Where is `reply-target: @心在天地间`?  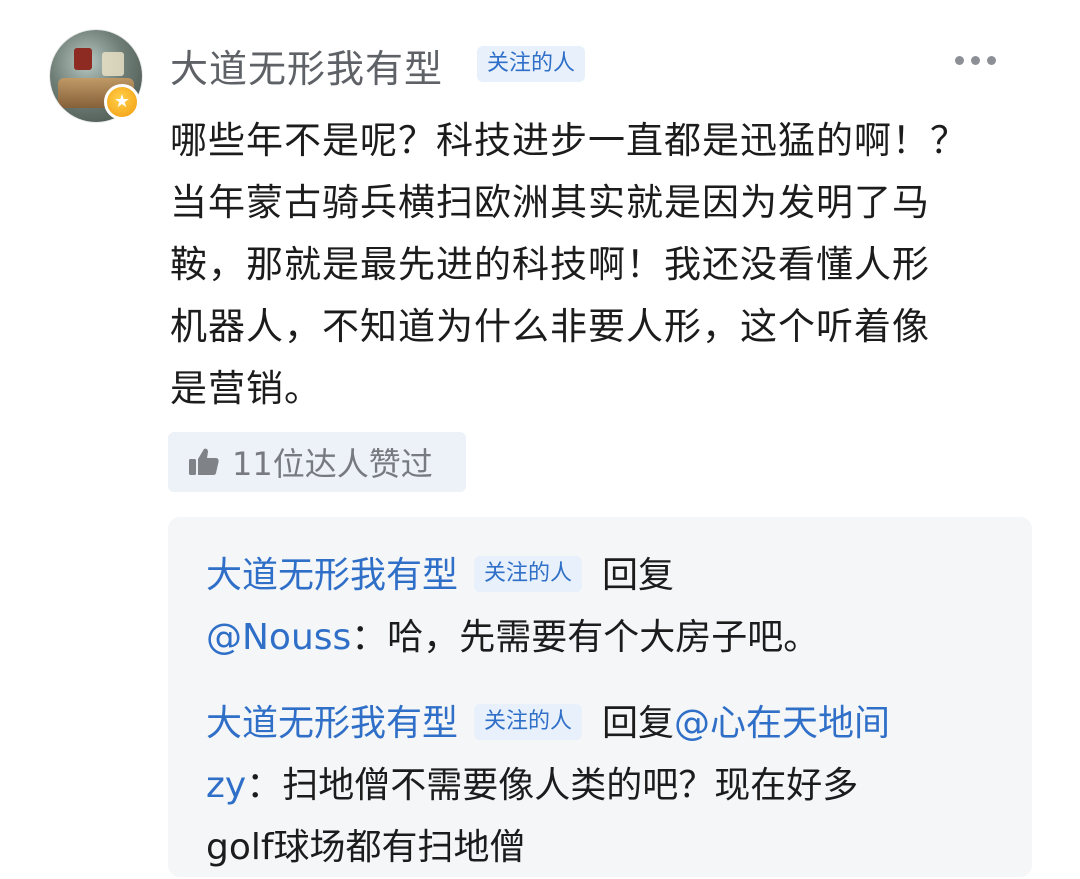 reply-target: @心在天地间 is located at coordinates (782, 723).